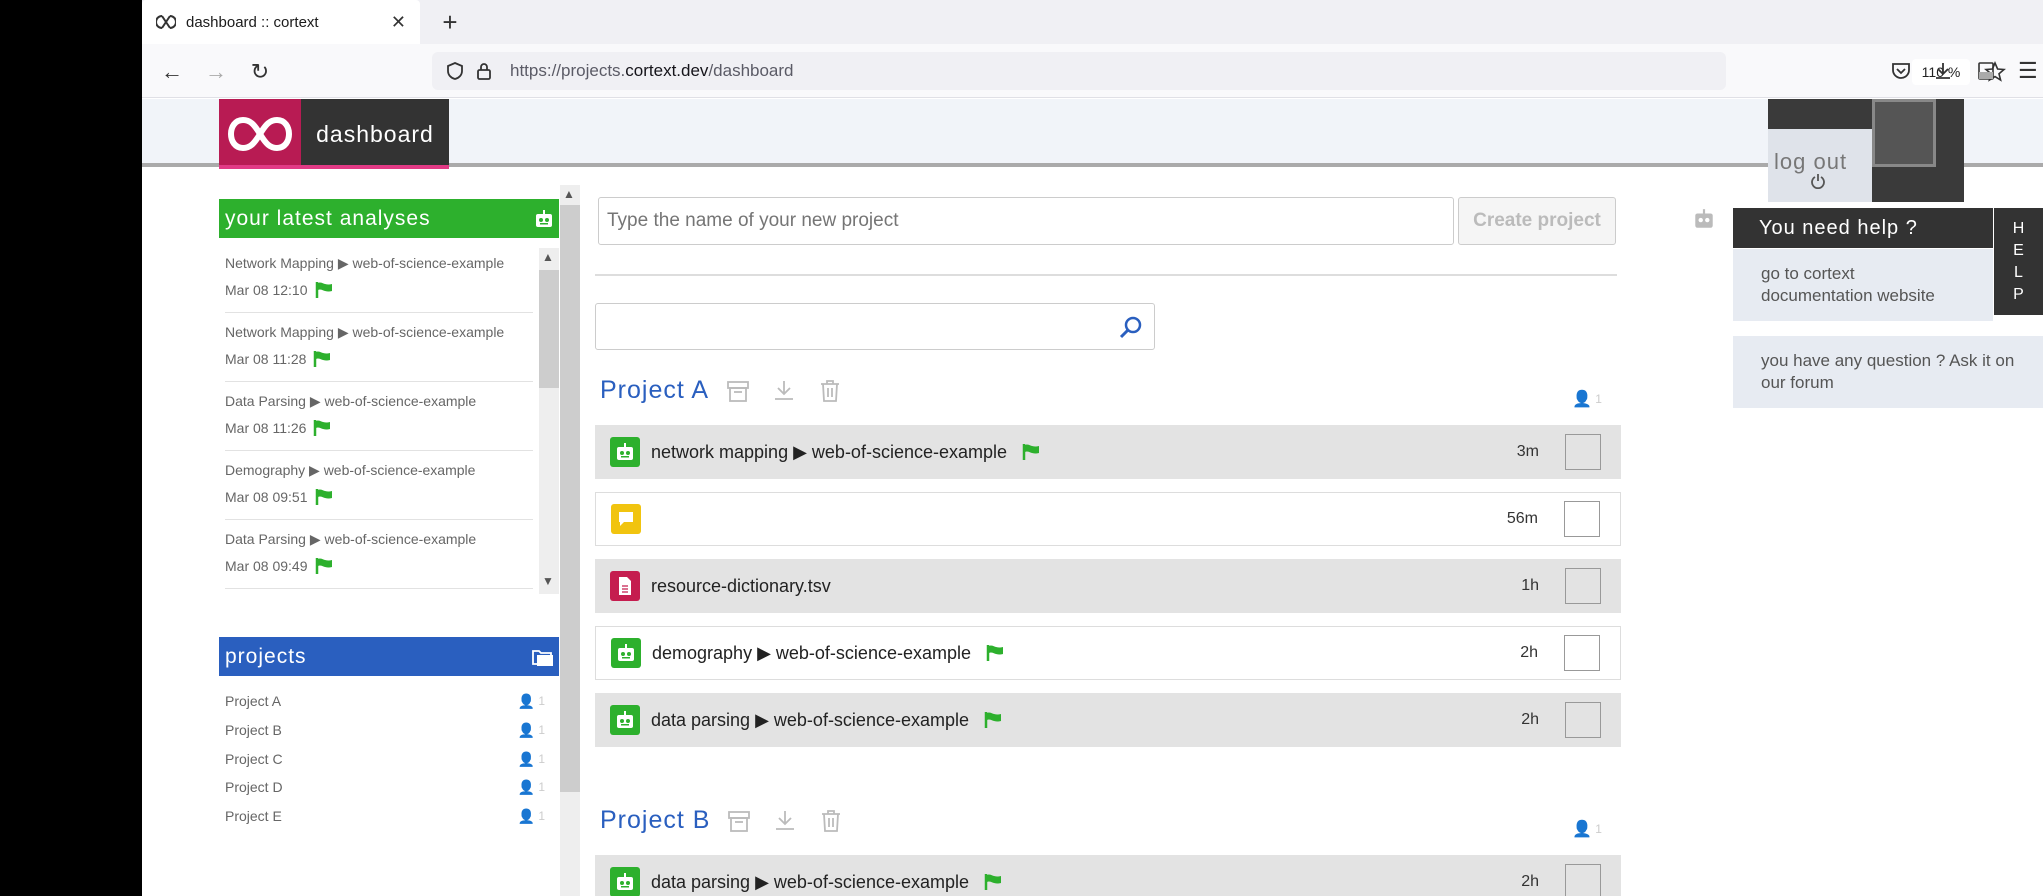 Image resolution: width=2043 pixels, height=896 pixels. I want to click on project-row: resource-dictionary.tsv 1h, so click(1108, 586).